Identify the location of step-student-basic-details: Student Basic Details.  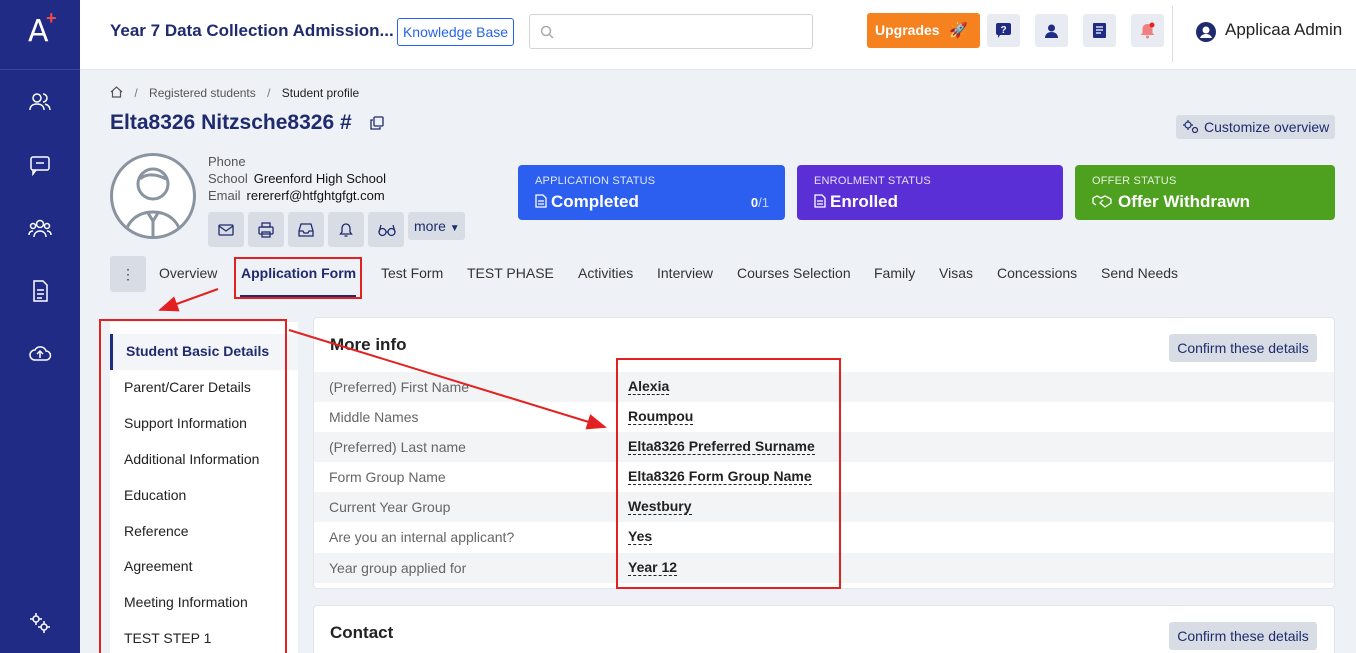
(197, 351).